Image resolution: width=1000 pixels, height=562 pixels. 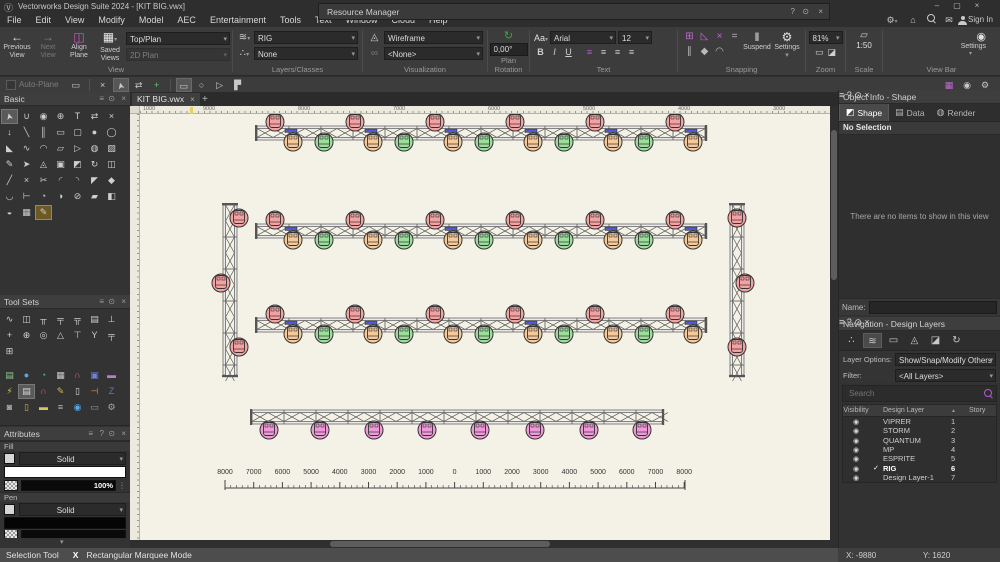 What do you see at coordinates (893, 340) in the screenshot?
I see `sheet-layers-tab-icon: ▭` at bounding box center [893, 340].